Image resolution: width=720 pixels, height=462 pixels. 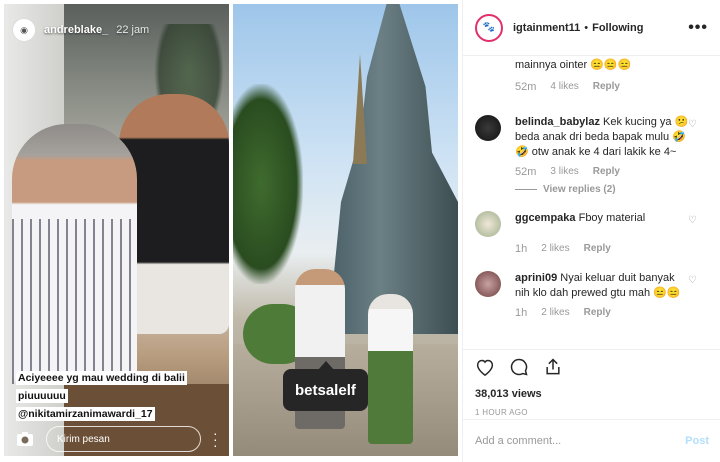 What do you see at coordinates (617, 28) in the screenshot?
I see `follow-status-button: Following` at bounding box center [617, 28].